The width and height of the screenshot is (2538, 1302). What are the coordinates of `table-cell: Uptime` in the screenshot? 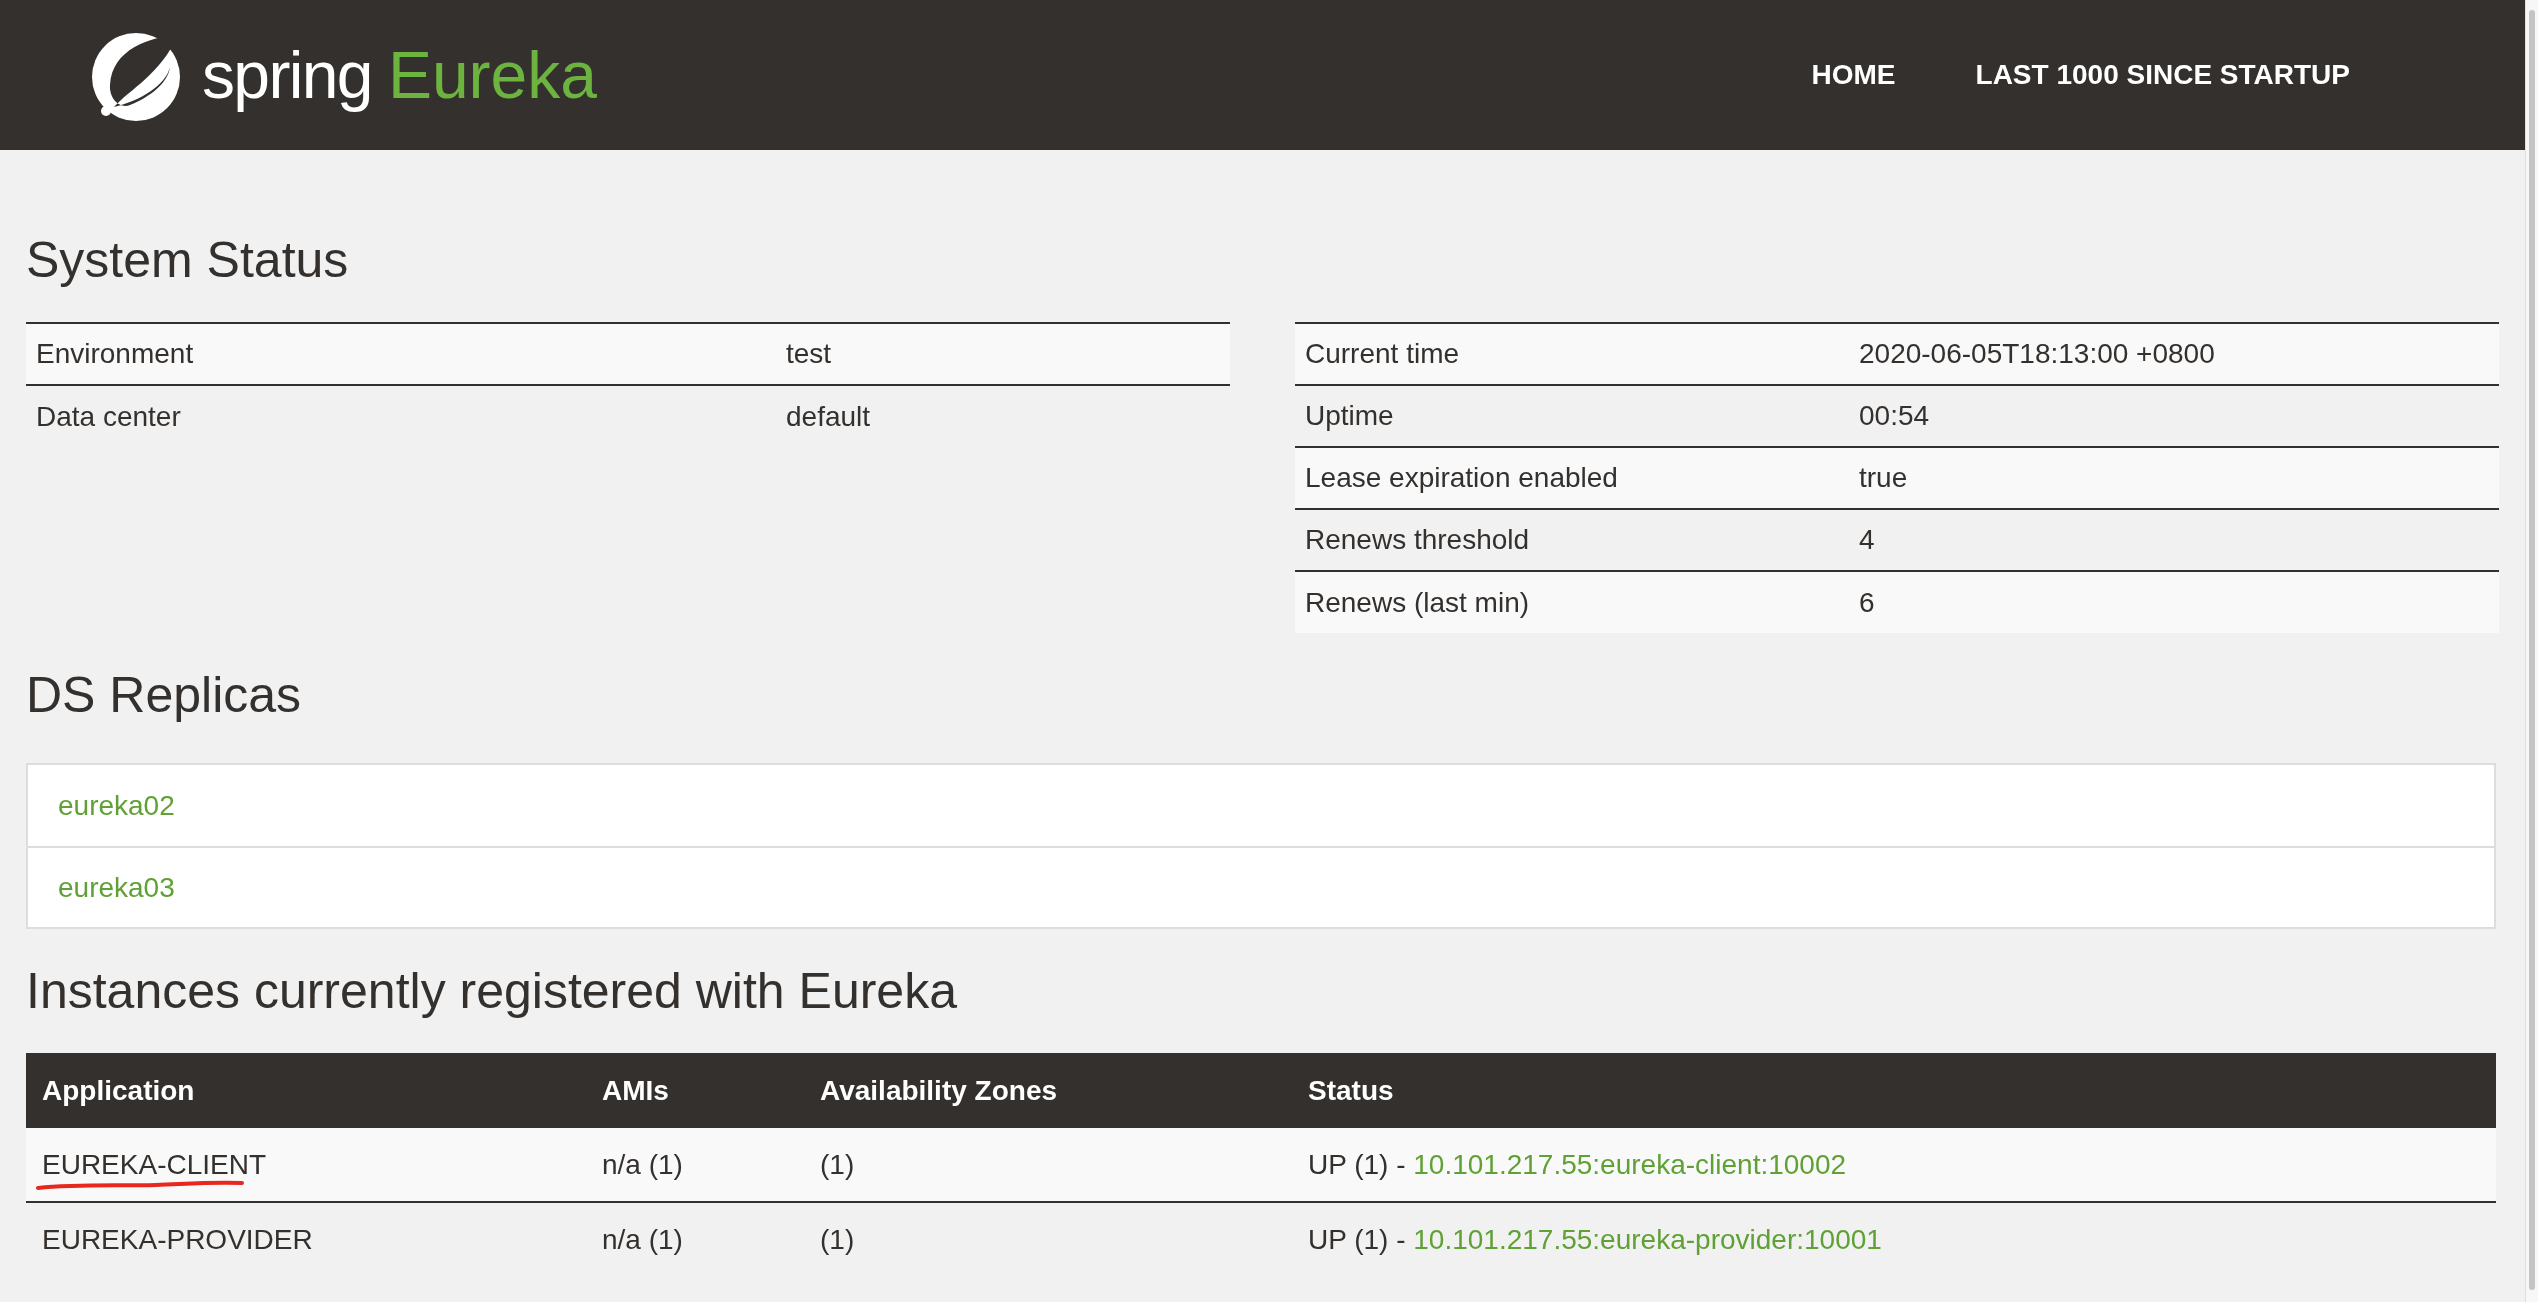 It's located at (1572, 416).